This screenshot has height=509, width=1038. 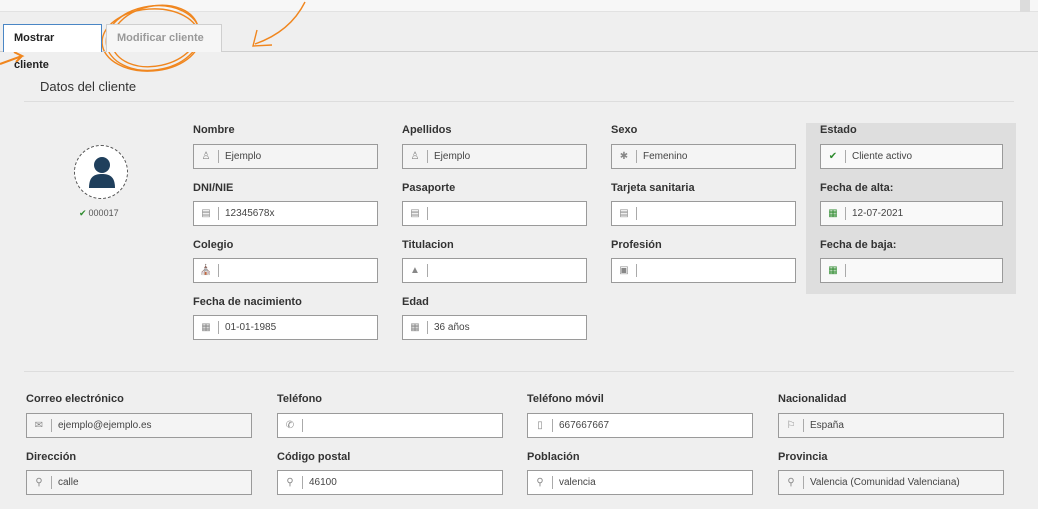 What do you see at coordinates (1025, 6) in the screenshot?
I see `top-scrollbar` at bounding box center [1025, 6].